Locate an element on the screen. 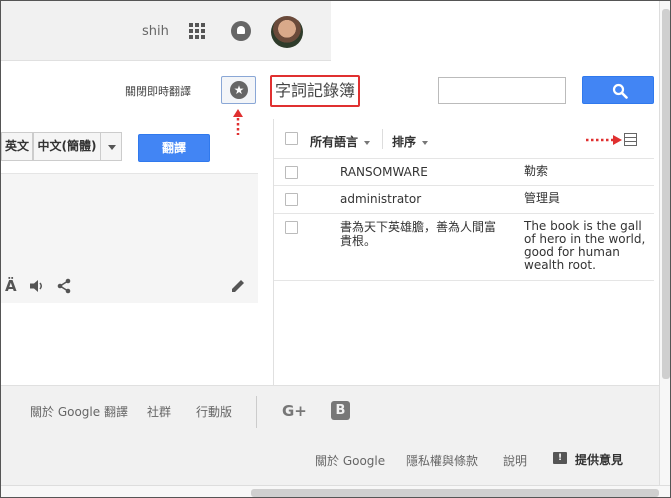 Image resolution: width=671 pixels, height=498 pixels. about-translate-link: 關於 Google 翻譯 is located at coordinates (79, 411).